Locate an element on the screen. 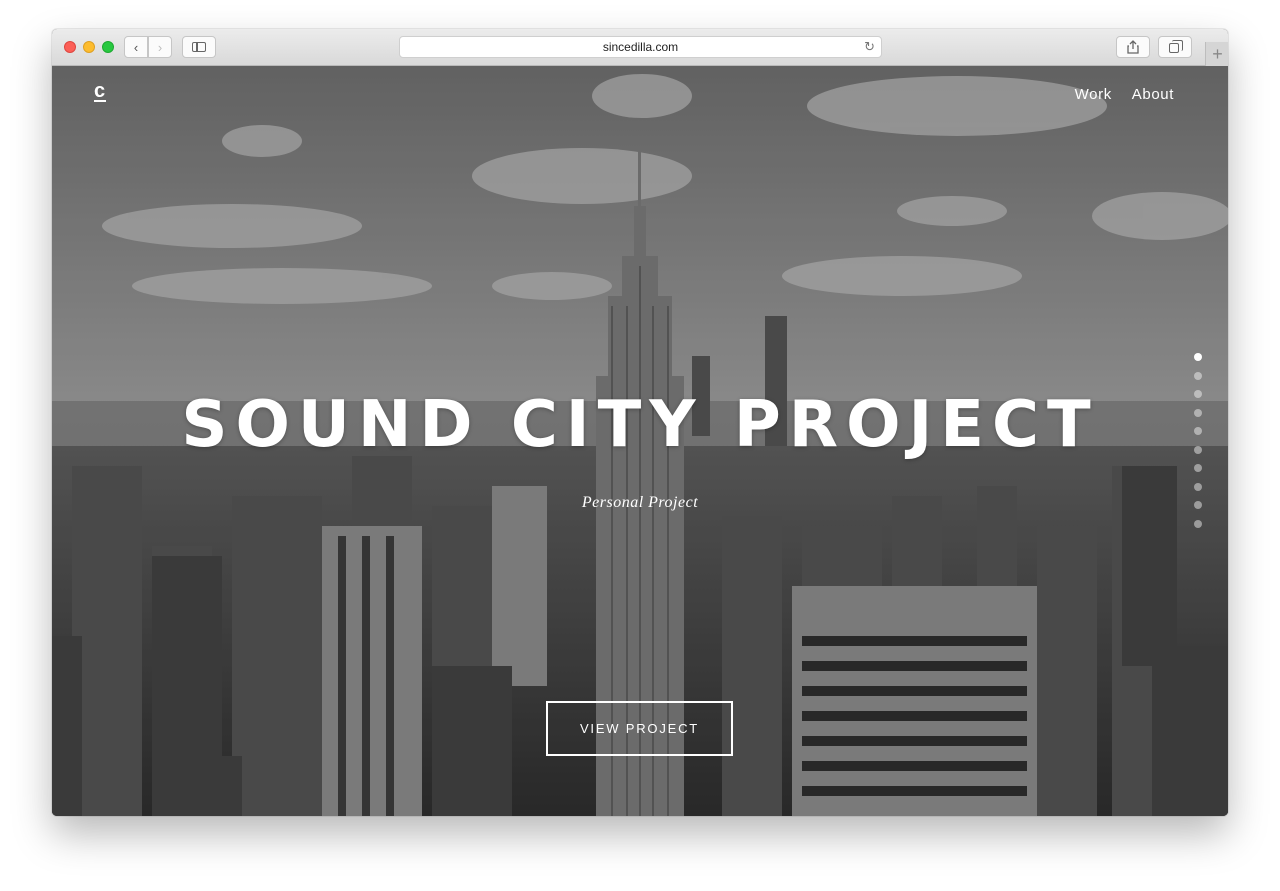 The width and height of the screenshot is (1280, 891). url-text: sincedilla.com is located at coordinates (640, 47).